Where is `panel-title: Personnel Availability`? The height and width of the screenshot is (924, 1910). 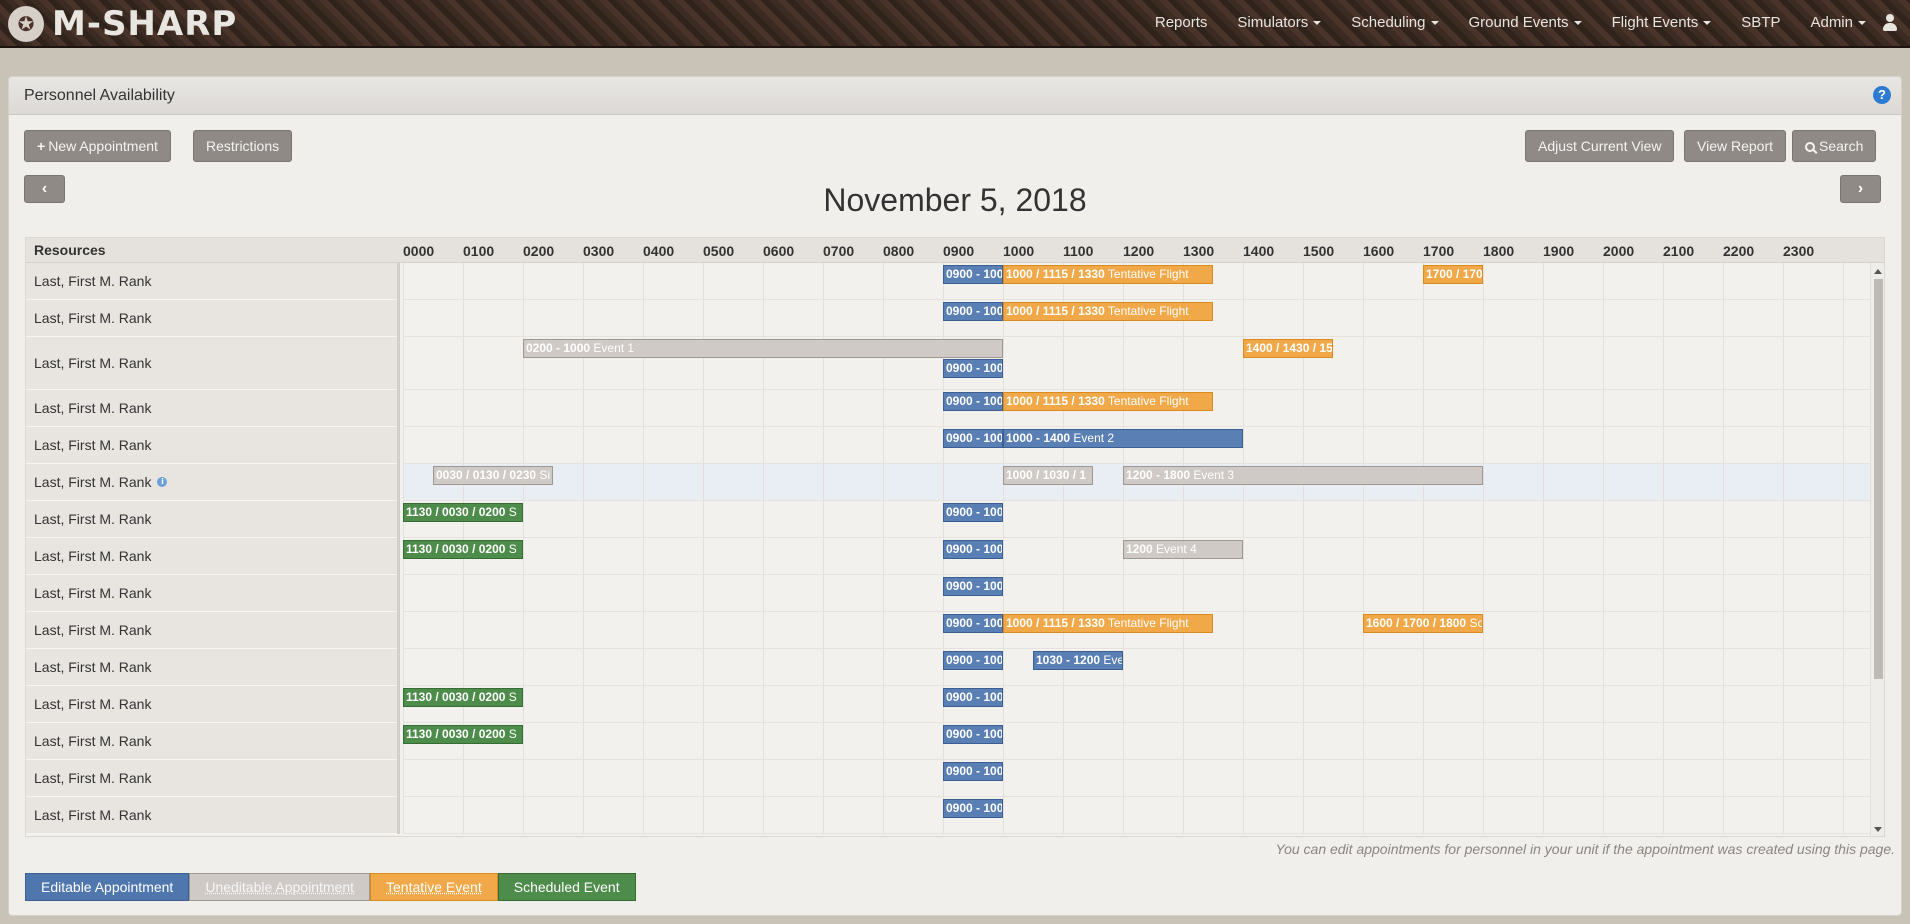
panel-title: Personnel Availability is located at coordinates (99, 95).